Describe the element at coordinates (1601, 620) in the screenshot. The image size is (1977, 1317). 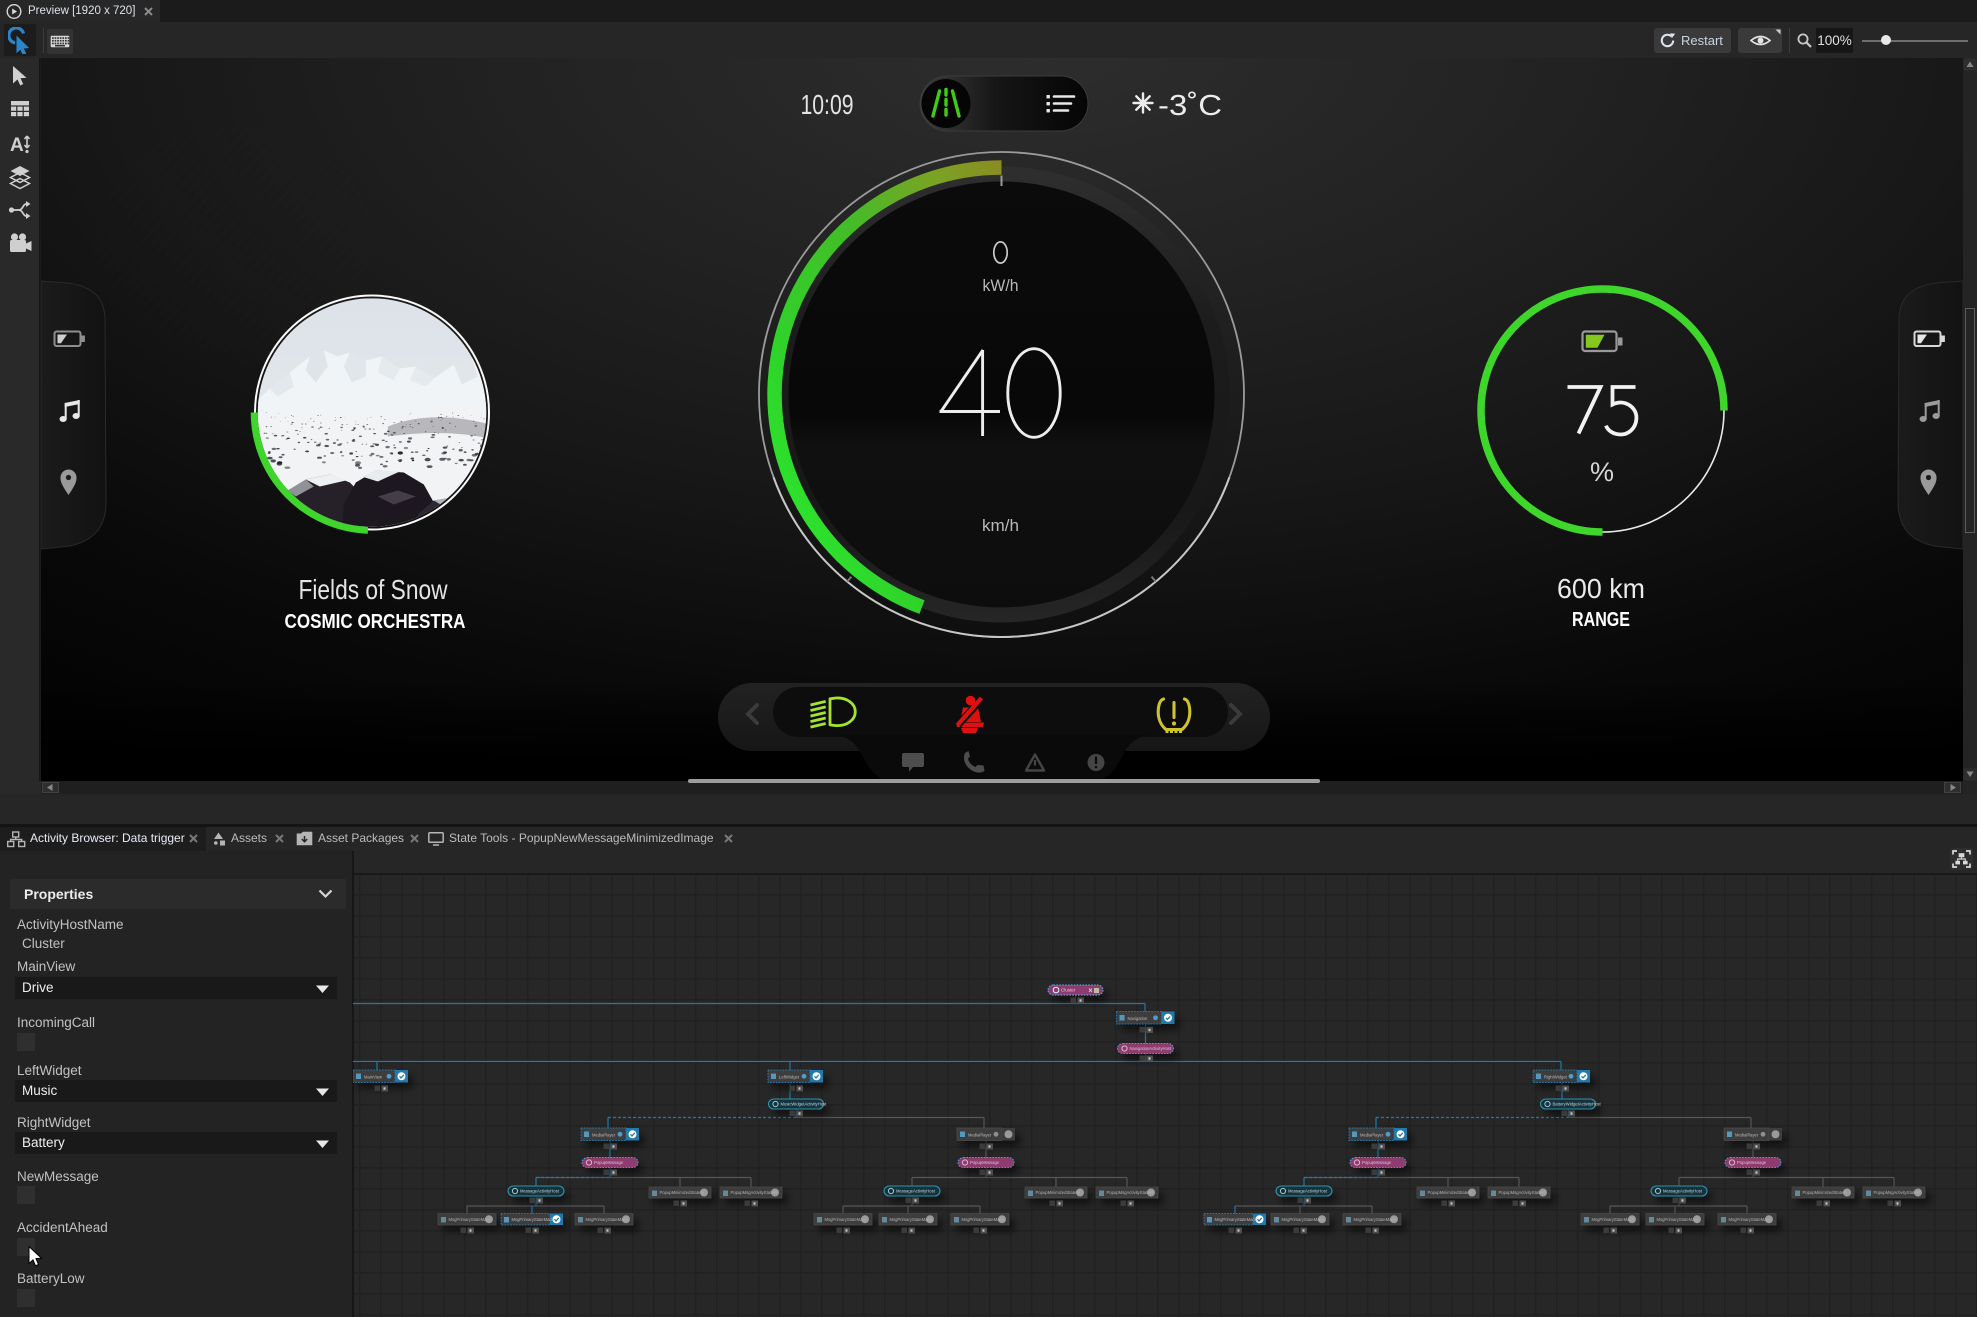
I see `svg-text: RANGE` at that location.